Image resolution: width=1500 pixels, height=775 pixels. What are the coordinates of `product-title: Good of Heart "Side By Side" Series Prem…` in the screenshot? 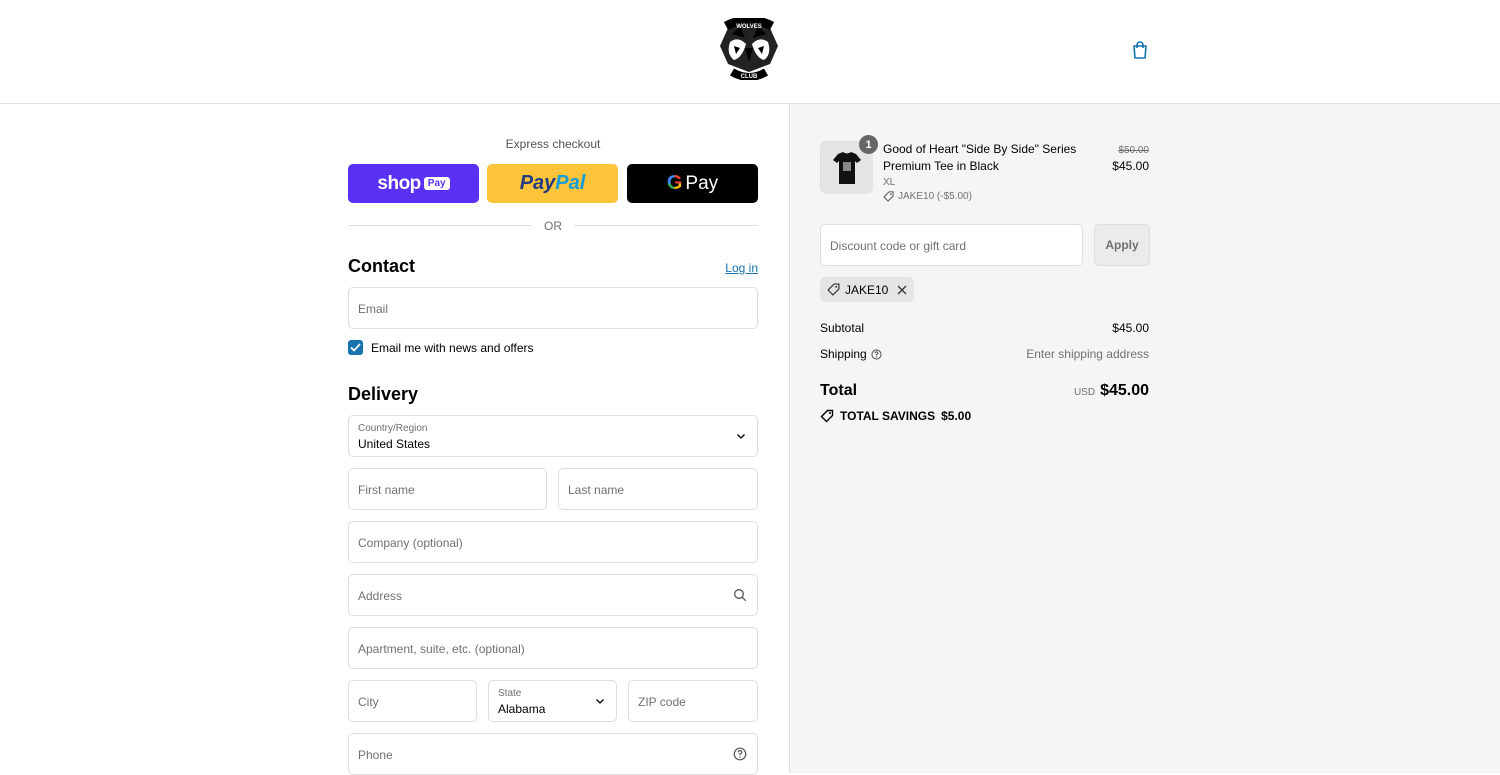 It's located at (980, 157).